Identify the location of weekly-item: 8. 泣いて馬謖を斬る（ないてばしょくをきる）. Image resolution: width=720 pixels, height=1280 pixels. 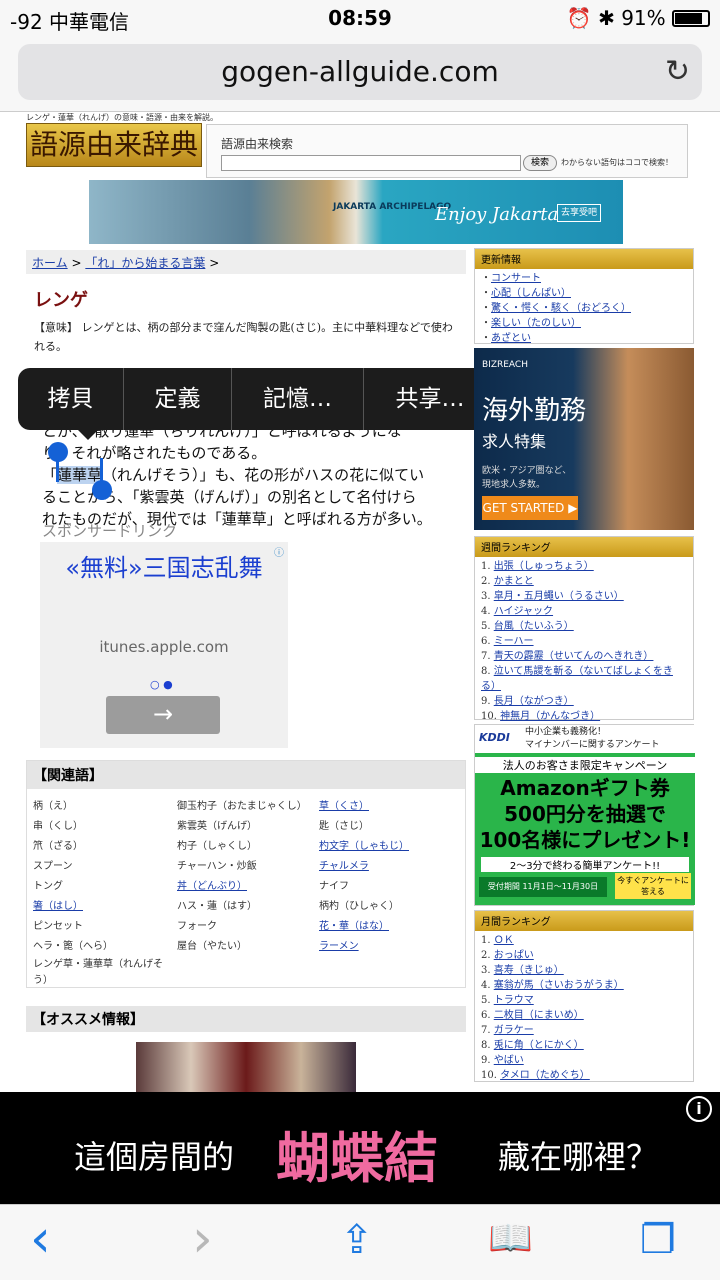
(584, 679).